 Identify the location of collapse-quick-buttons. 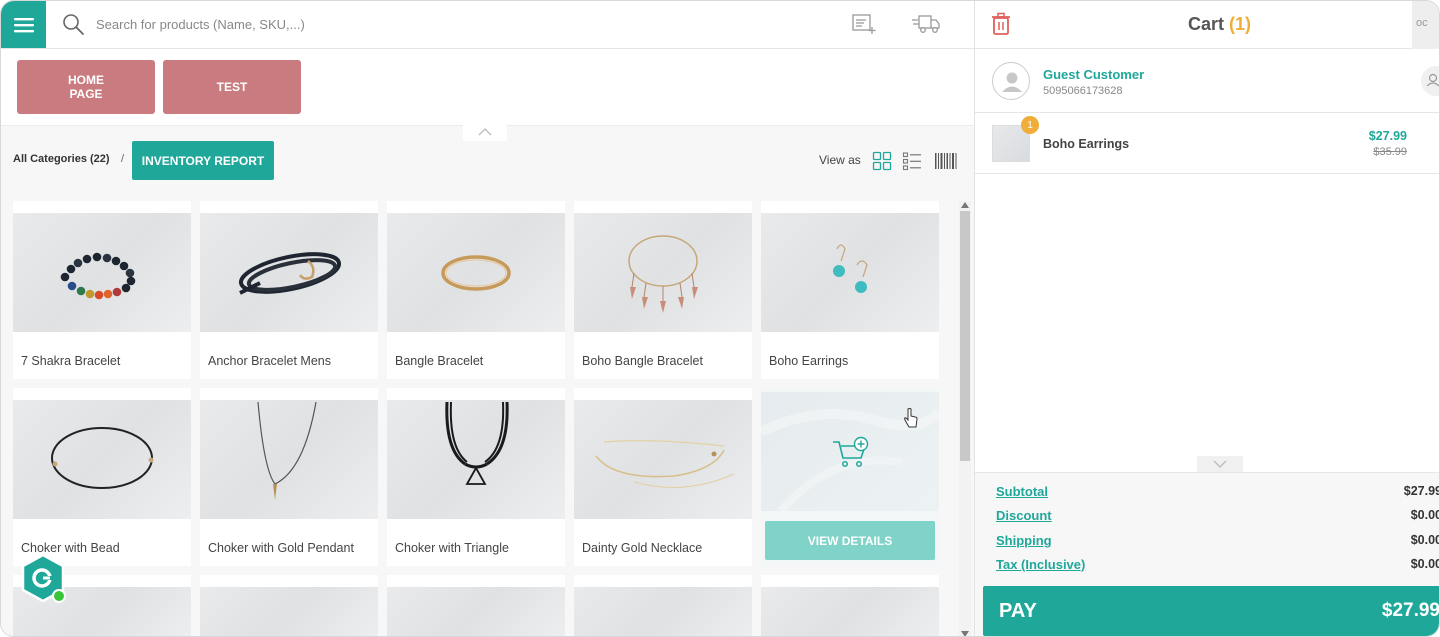
(485, 133).